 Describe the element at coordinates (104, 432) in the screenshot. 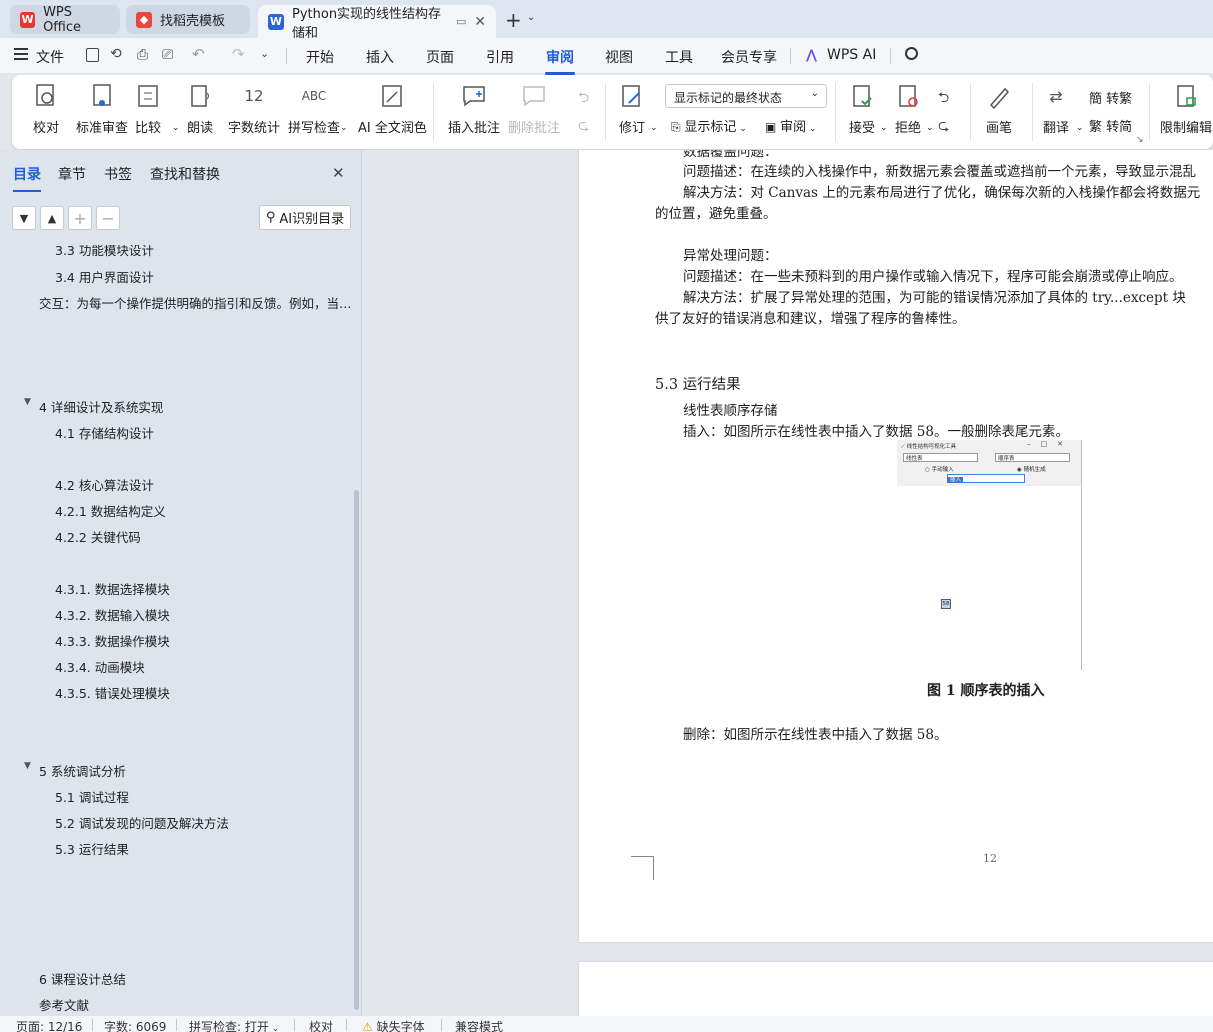

I see `toc-item: 4.1 存储结构设计` at that location.